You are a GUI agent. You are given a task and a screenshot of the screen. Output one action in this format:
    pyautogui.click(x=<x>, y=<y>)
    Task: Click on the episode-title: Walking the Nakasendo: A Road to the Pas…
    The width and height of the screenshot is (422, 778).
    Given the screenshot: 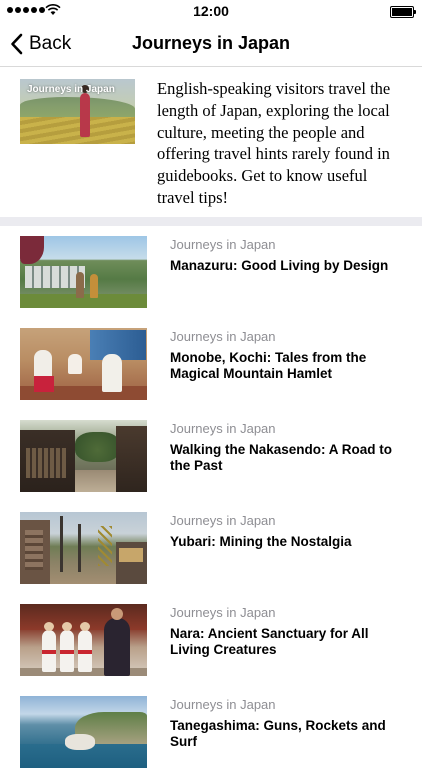 What is the action you would take?
    pyautogui.click(x=281, y=457)
    